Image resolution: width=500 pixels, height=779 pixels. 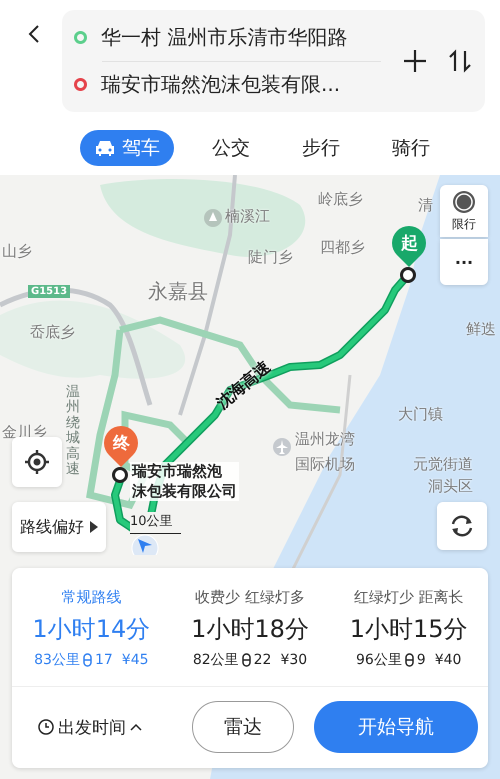 What do you see at coordinates (184, 481) in the screenshot?
I see `destination-label: 瑞安市瑞然泡 沫包装有限公司` at bounding box center [184, 481].